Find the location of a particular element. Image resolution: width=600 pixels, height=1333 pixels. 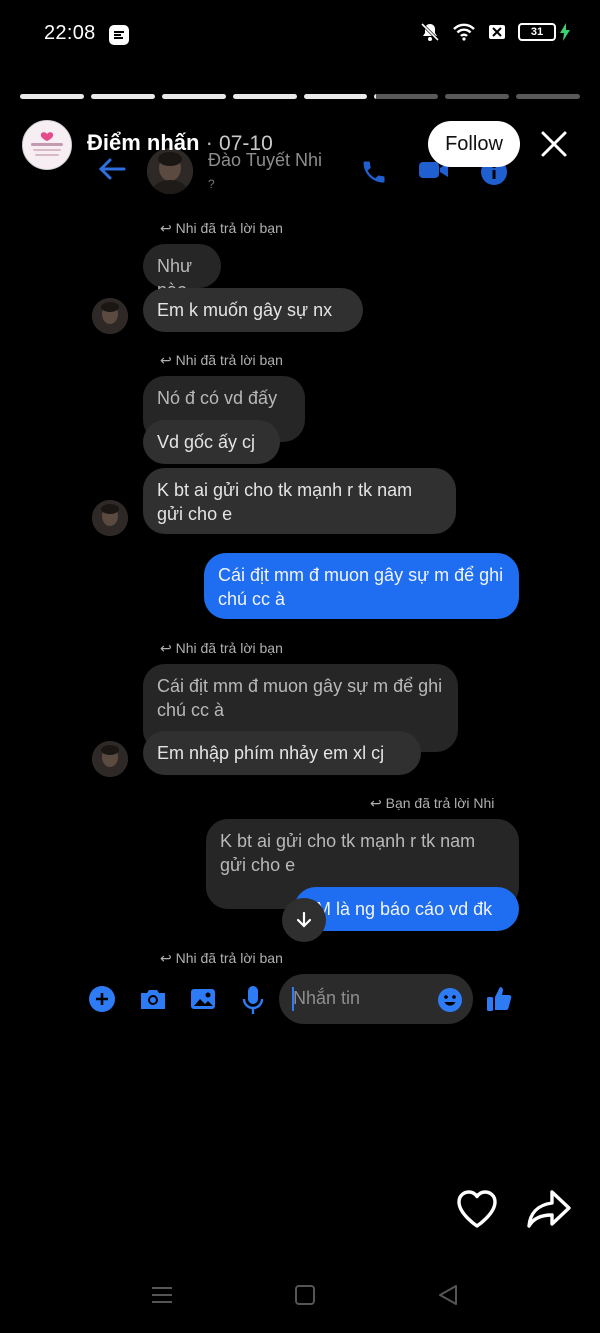

phone-call-icon is located at coordinates (374, 172).